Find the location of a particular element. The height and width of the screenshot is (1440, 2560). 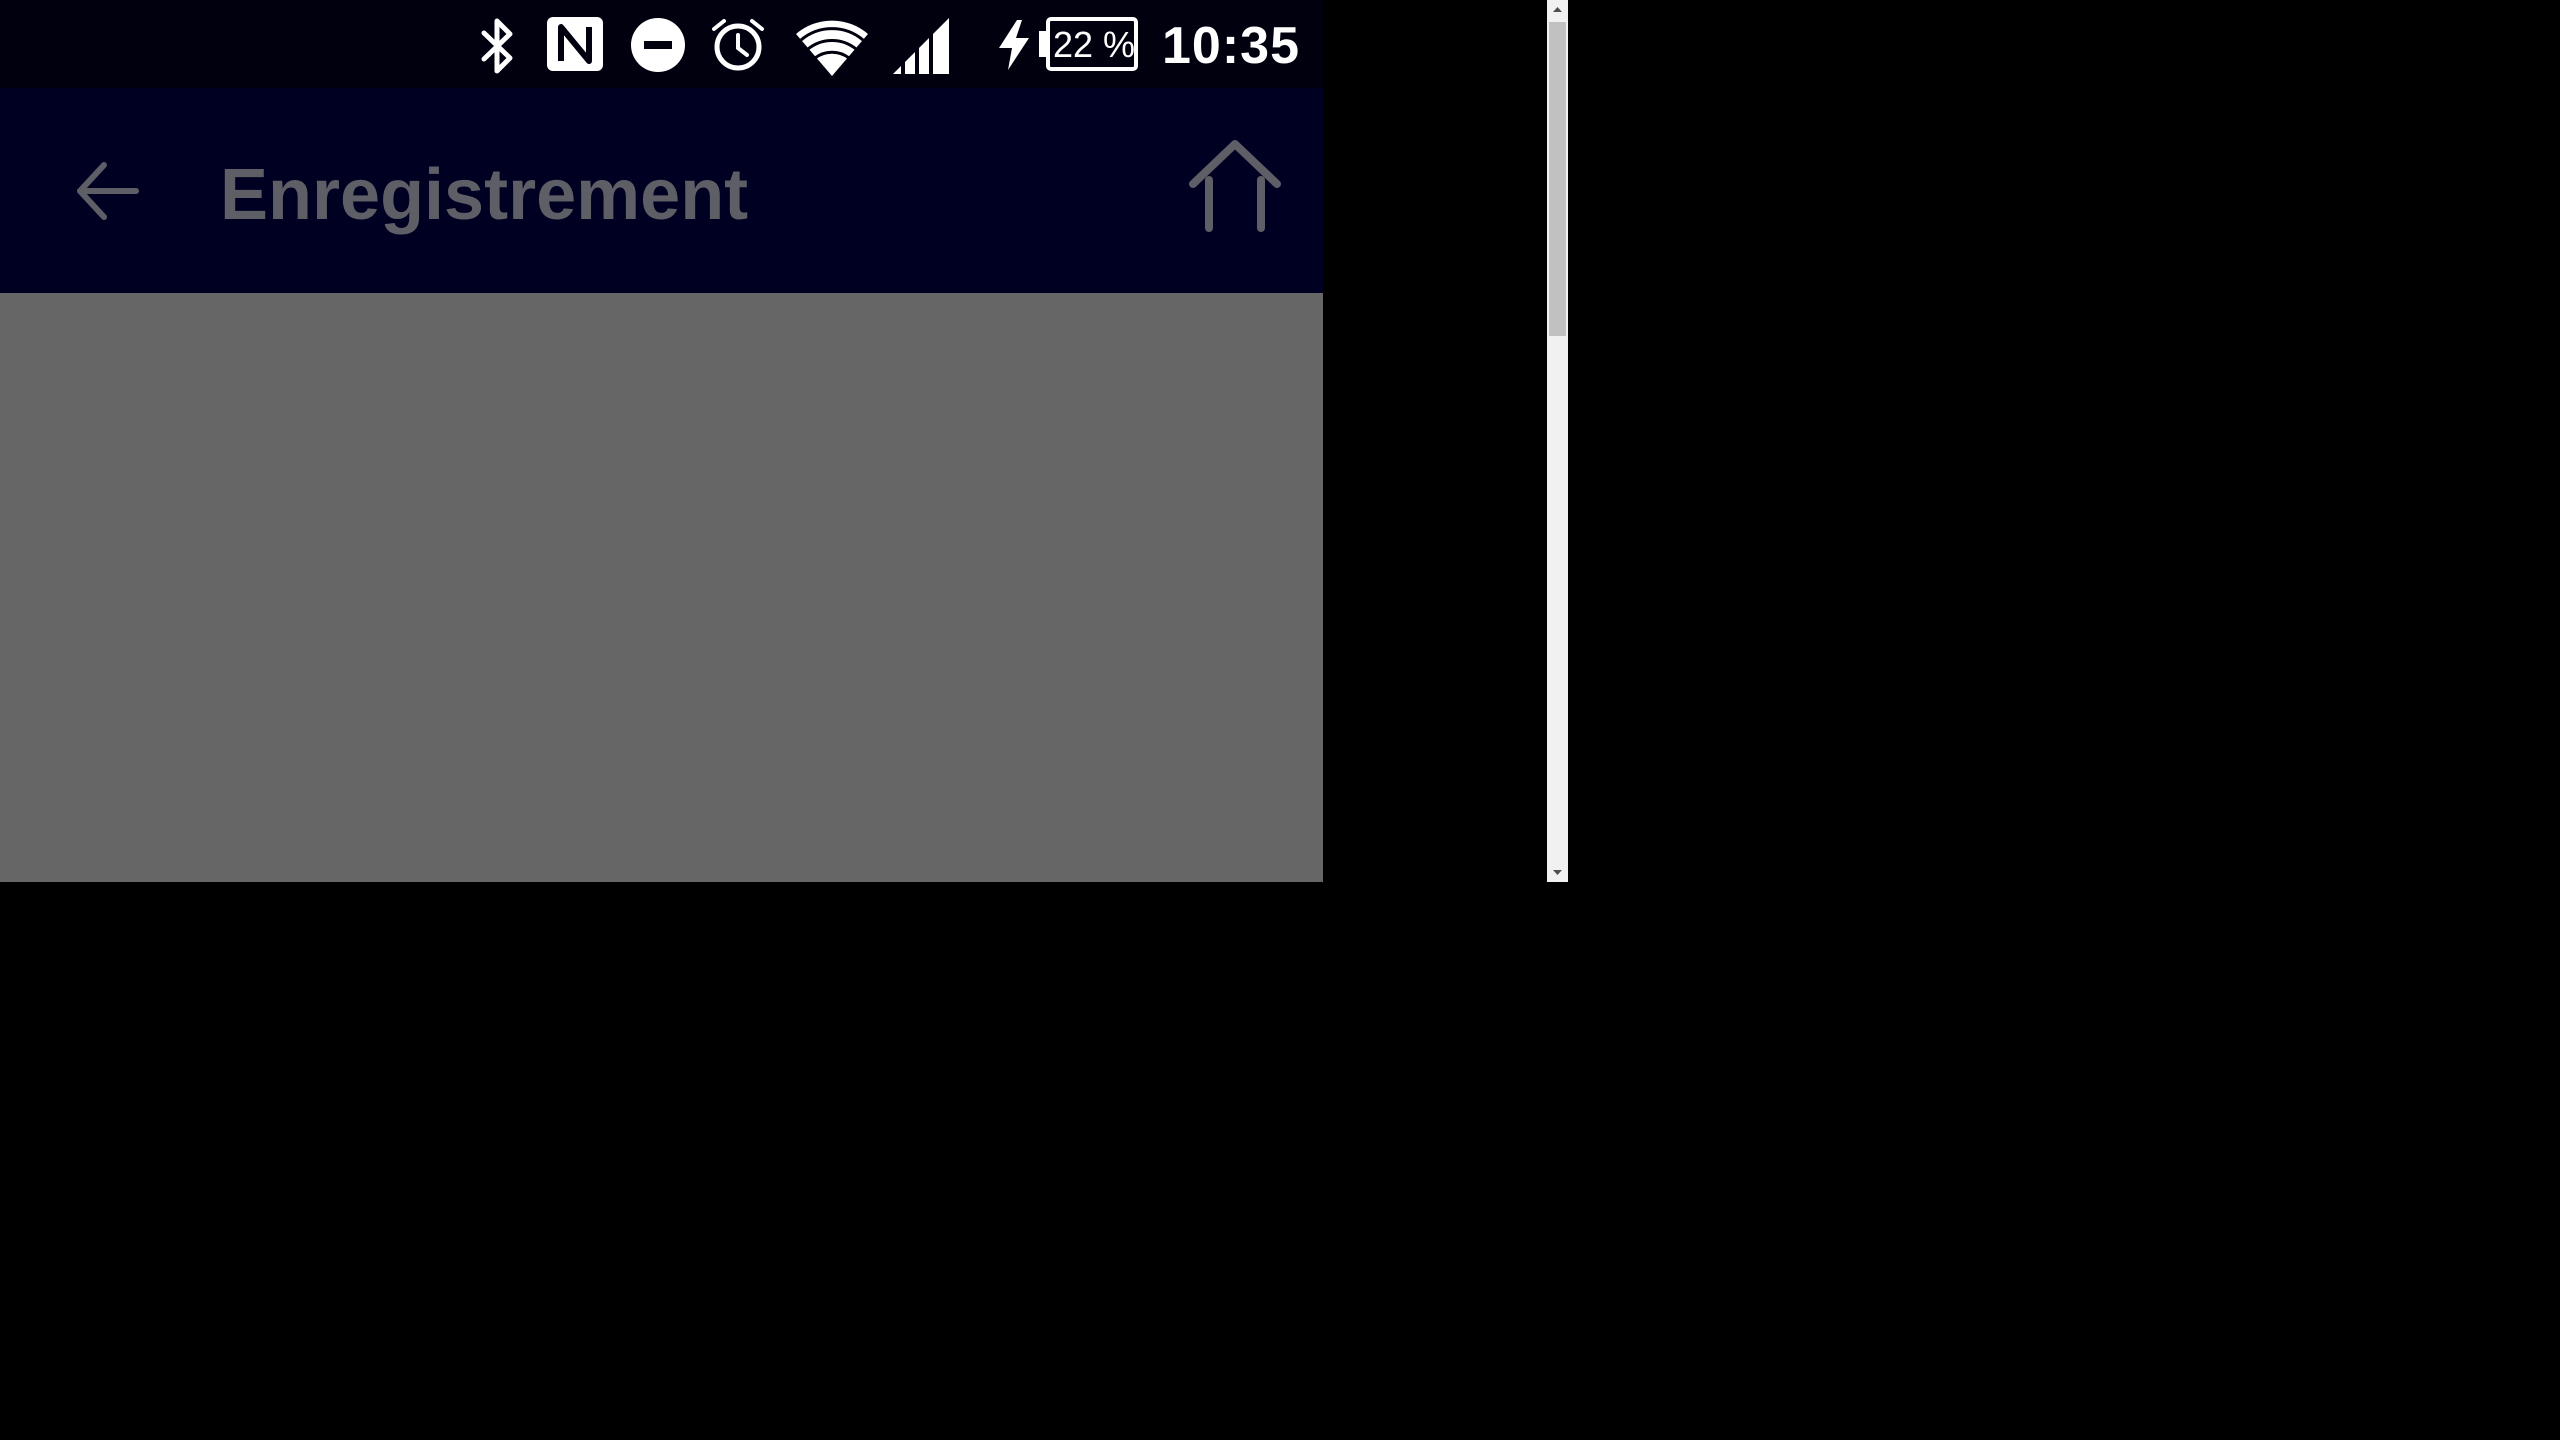

bluetooth-icon is located at coordinates (497, 46).